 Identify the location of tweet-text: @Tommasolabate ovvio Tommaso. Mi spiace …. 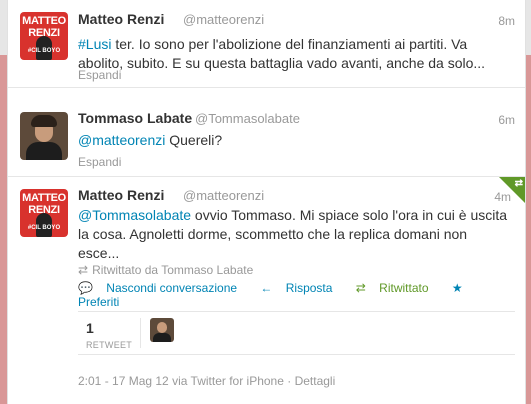
(293, 234).